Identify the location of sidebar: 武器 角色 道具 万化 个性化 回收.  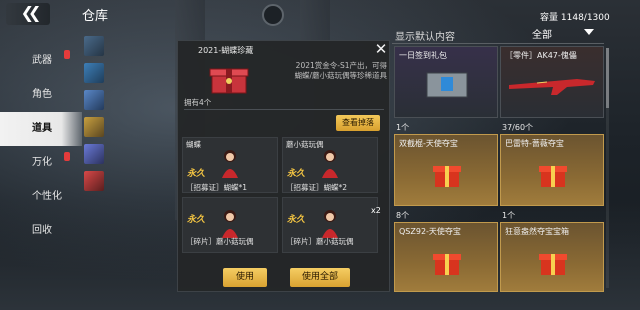
(41, 146).